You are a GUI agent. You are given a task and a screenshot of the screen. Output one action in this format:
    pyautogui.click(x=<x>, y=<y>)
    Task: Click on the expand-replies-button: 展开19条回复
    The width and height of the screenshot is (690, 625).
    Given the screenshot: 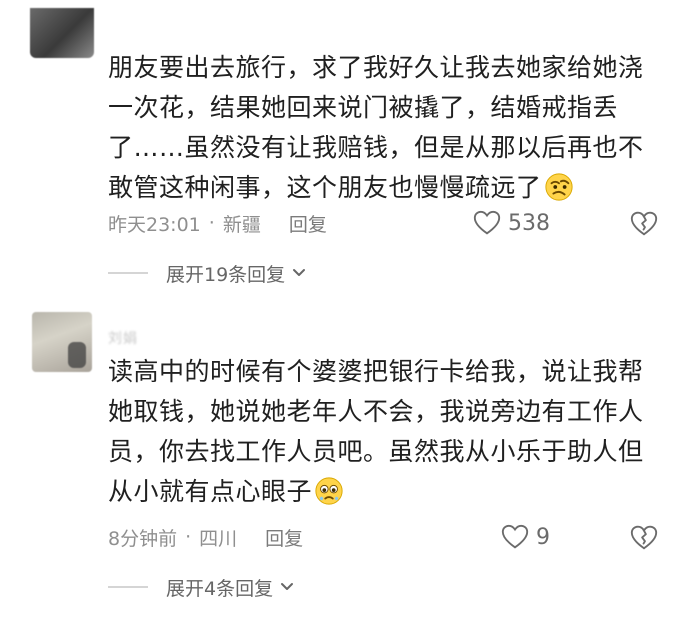 What is the action you would take?
    pyautogui.click(x=207, y=273)
    